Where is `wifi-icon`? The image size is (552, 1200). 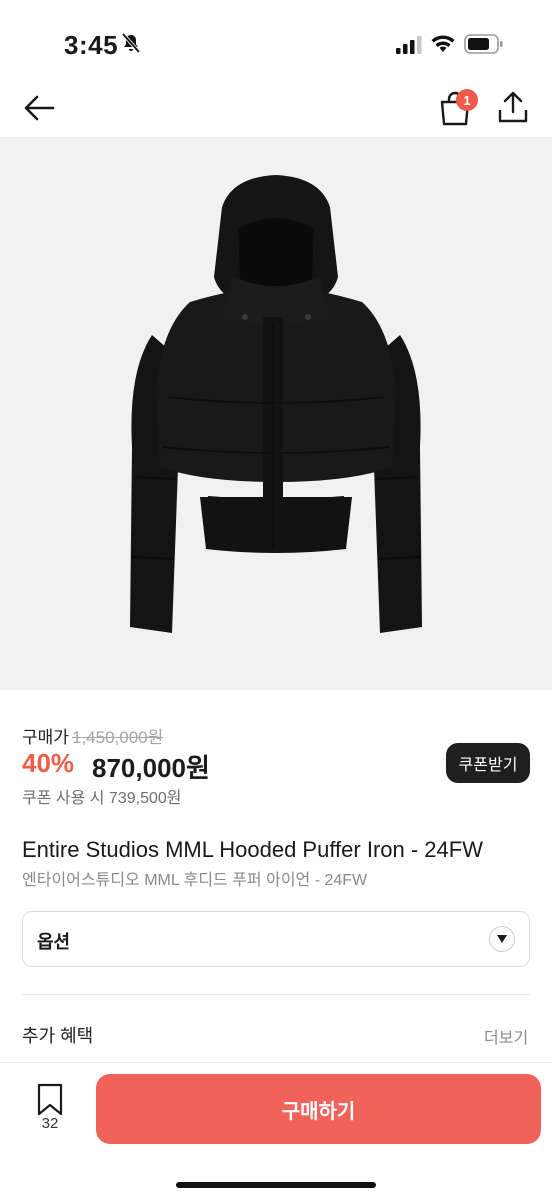
wifi-icon is located at coordinates (443, 43).